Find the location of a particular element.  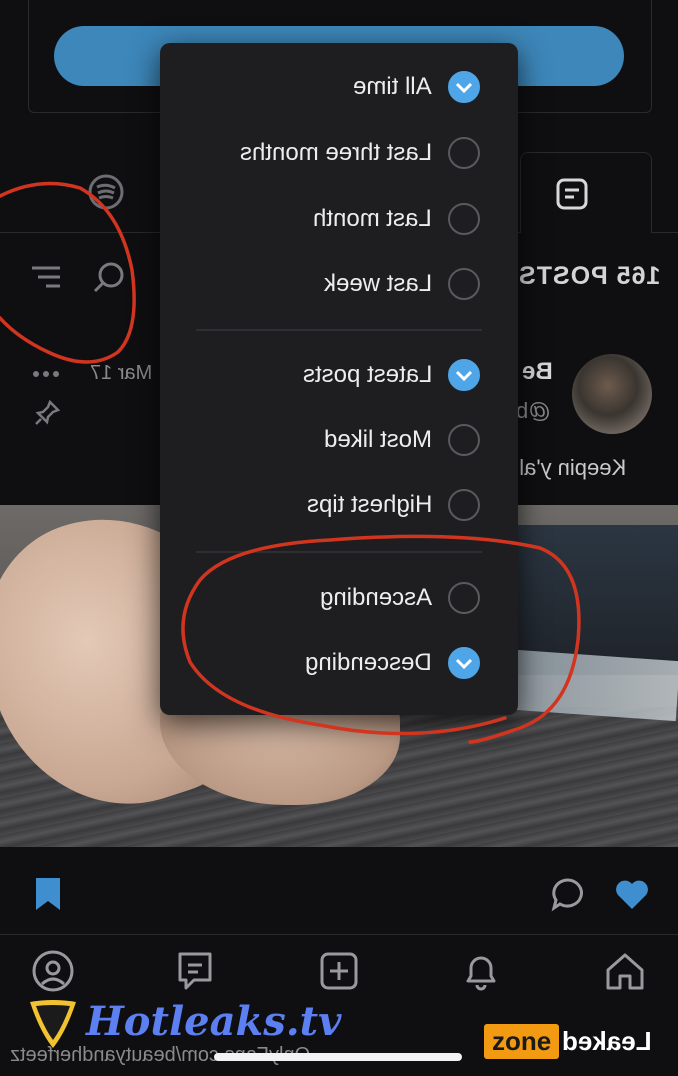

annotation-circle-order is located at coordinates (381, 639).